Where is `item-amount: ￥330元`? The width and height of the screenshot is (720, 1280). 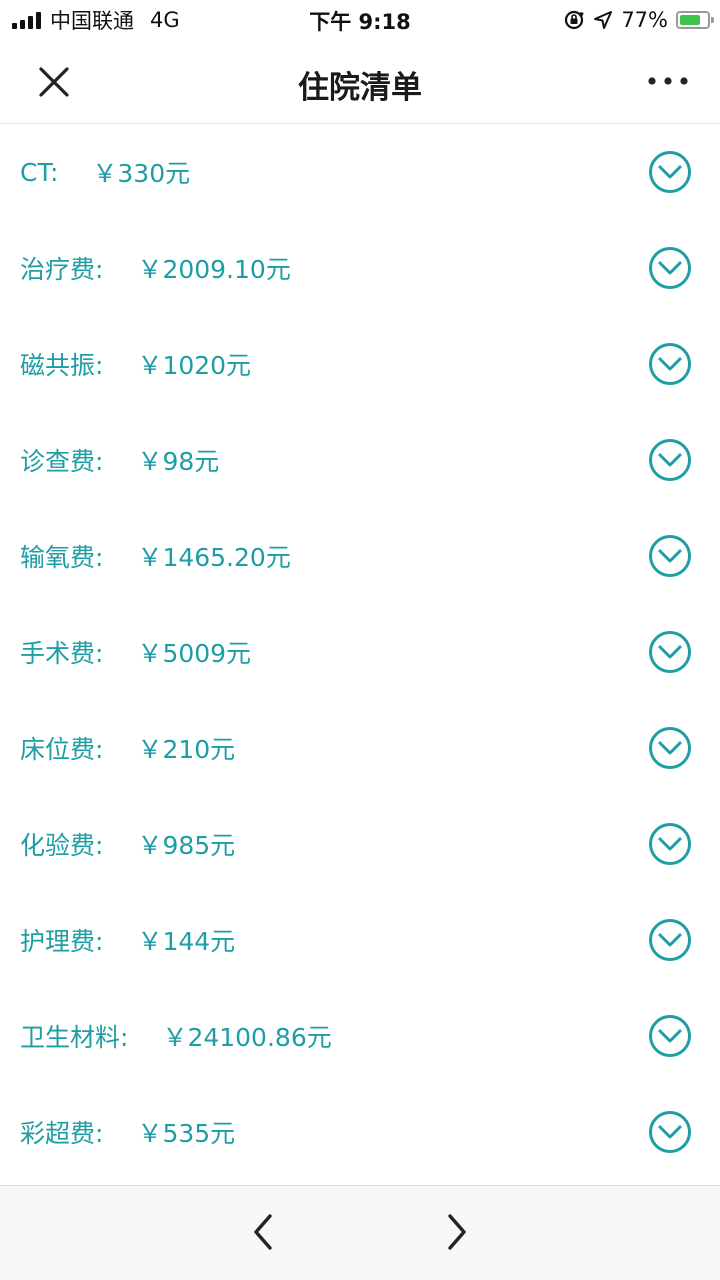 item-amount: ￥330元 is located at coordinates (141, 173).